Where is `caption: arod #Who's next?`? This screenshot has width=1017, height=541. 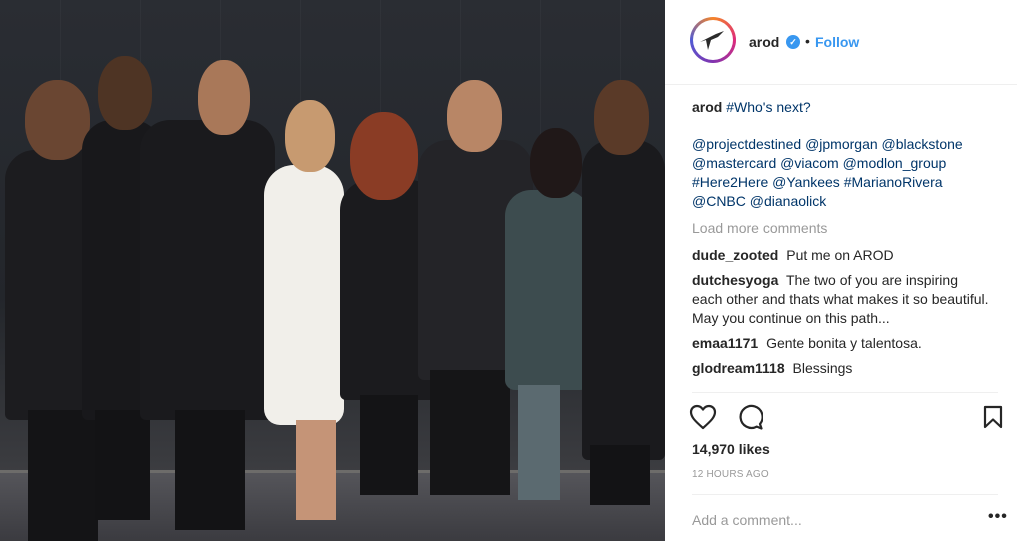
caption: arod #Who's next? is located at coordinates (842, 107).